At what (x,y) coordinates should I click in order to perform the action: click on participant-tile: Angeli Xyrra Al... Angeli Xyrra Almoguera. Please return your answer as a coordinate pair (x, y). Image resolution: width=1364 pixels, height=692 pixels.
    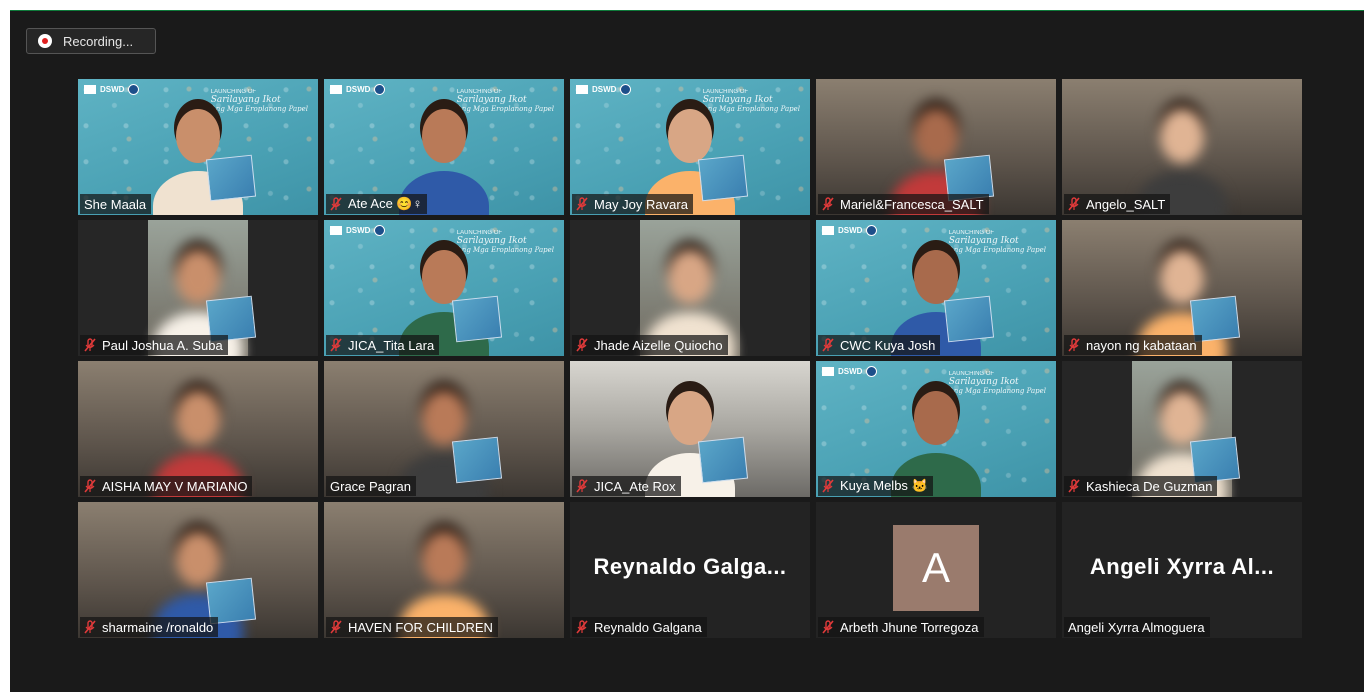
    Looking at the image, I should click on (1182, 570).